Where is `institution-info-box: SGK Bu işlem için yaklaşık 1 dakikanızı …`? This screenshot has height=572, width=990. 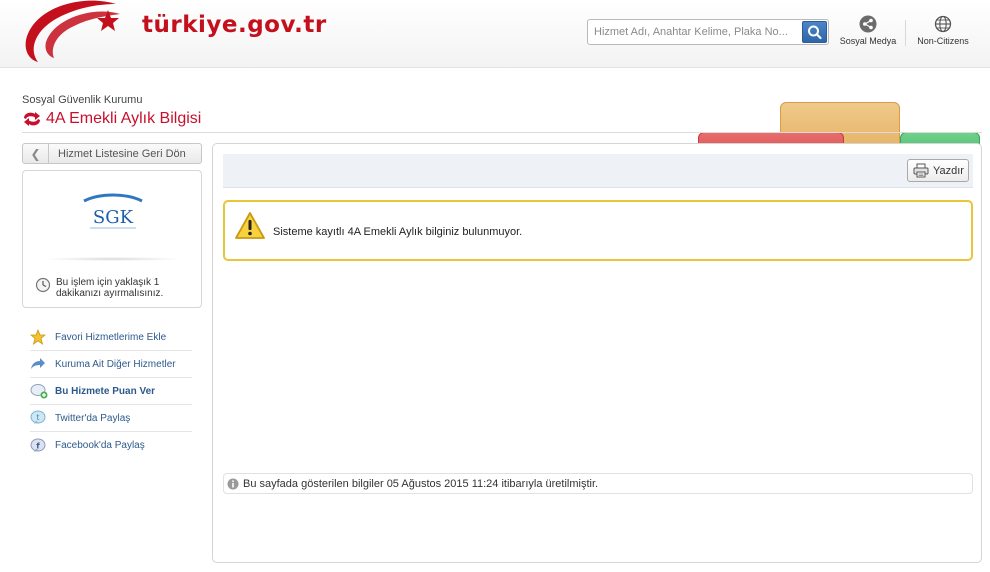 institution-info-box: SGK Bu işlem için yaklaşık 1 dakikanızı … is located at coordinates (112, 239).